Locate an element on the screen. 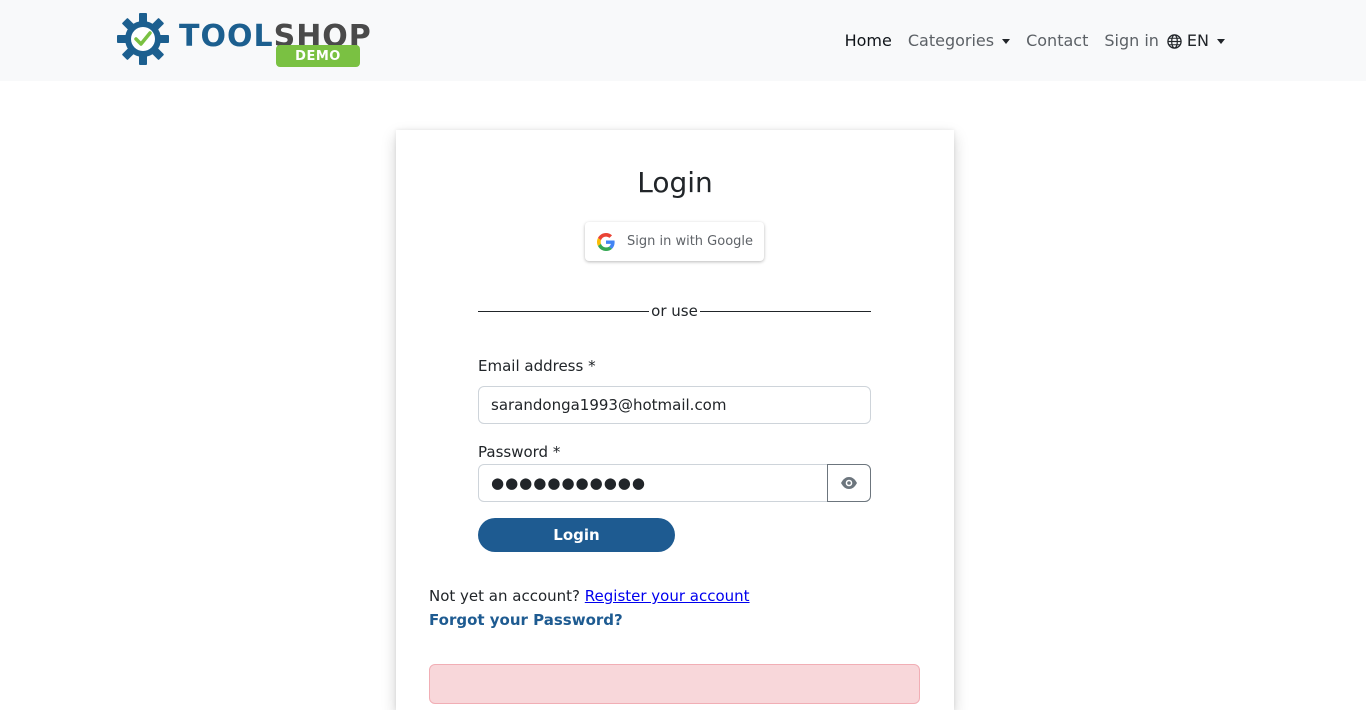 The width and height of the screenshot is (1366, 710). divider-line-right is located at coordinates (785, 311).